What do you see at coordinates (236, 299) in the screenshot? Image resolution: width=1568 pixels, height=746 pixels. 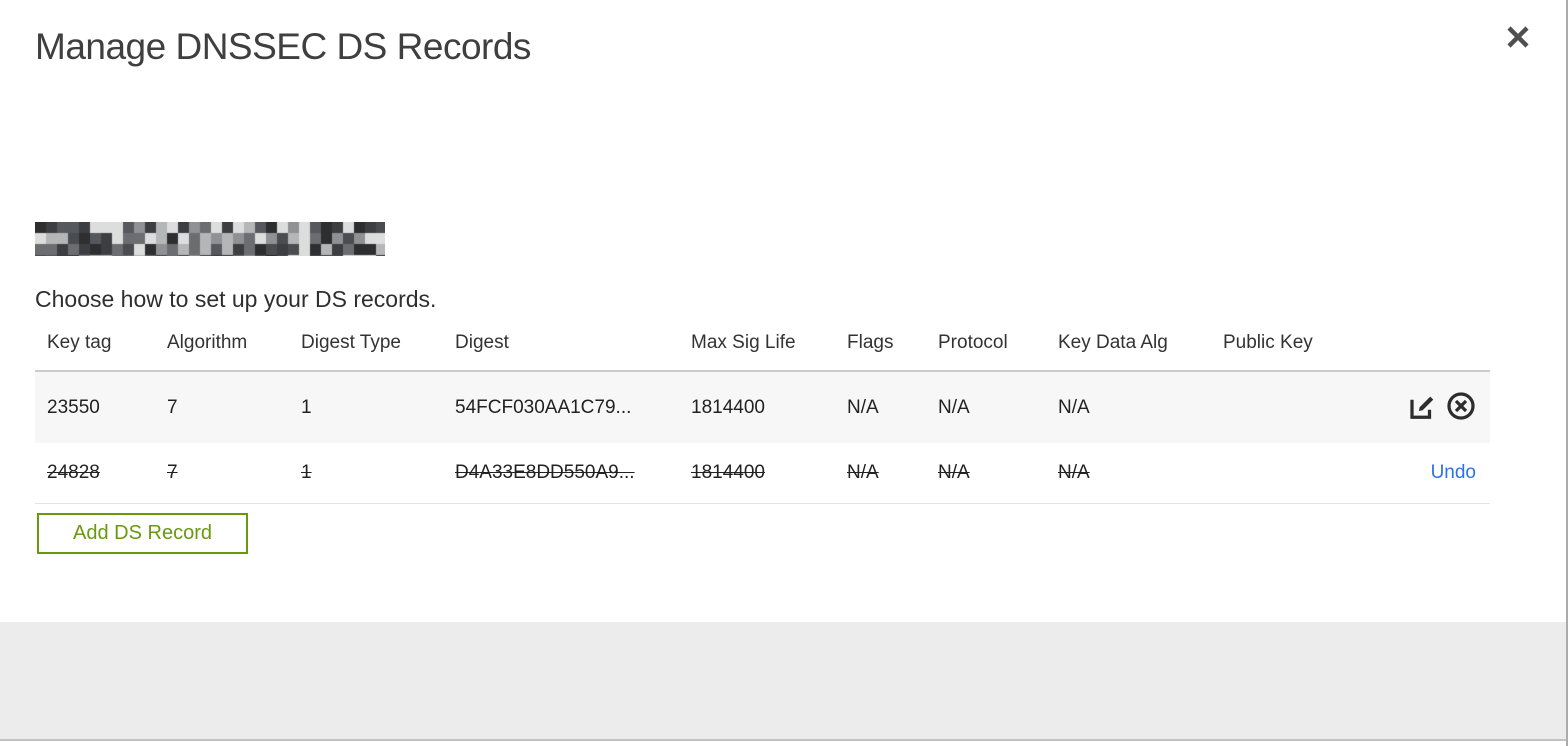 I see `instruction-text: Choose how to set up your DS records.` at bounding box center [236, 299].